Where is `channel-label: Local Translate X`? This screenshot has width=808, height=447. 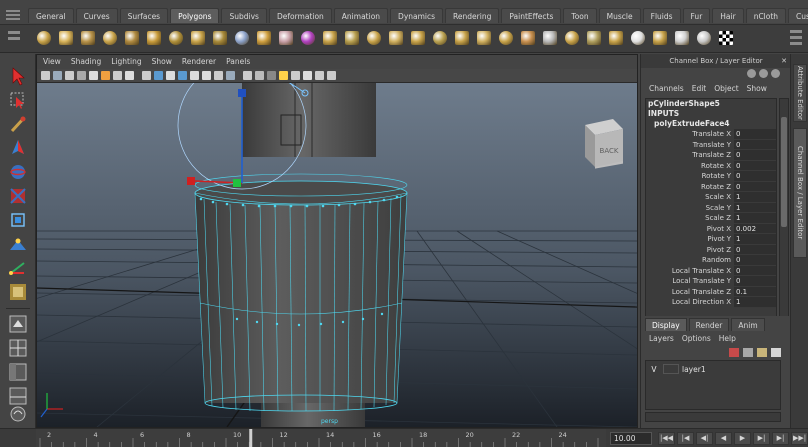
channel-label: Local Translate X is located at coordinates (690, 271).